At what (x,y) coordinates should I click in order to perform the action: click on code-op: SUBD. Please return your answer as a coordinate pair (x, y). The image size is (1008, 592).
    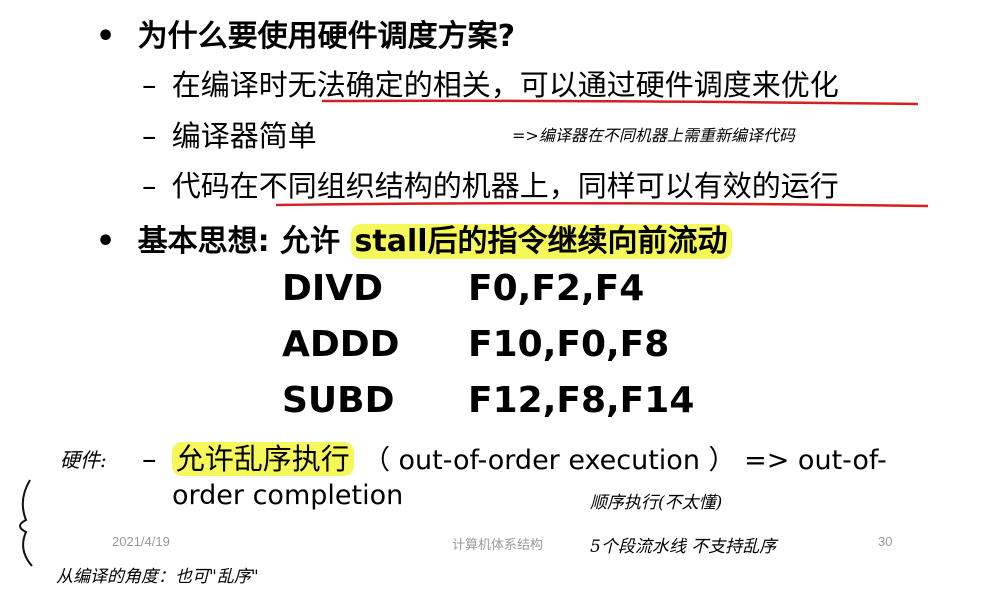
    Looking at the image, I should click on (338, 400).